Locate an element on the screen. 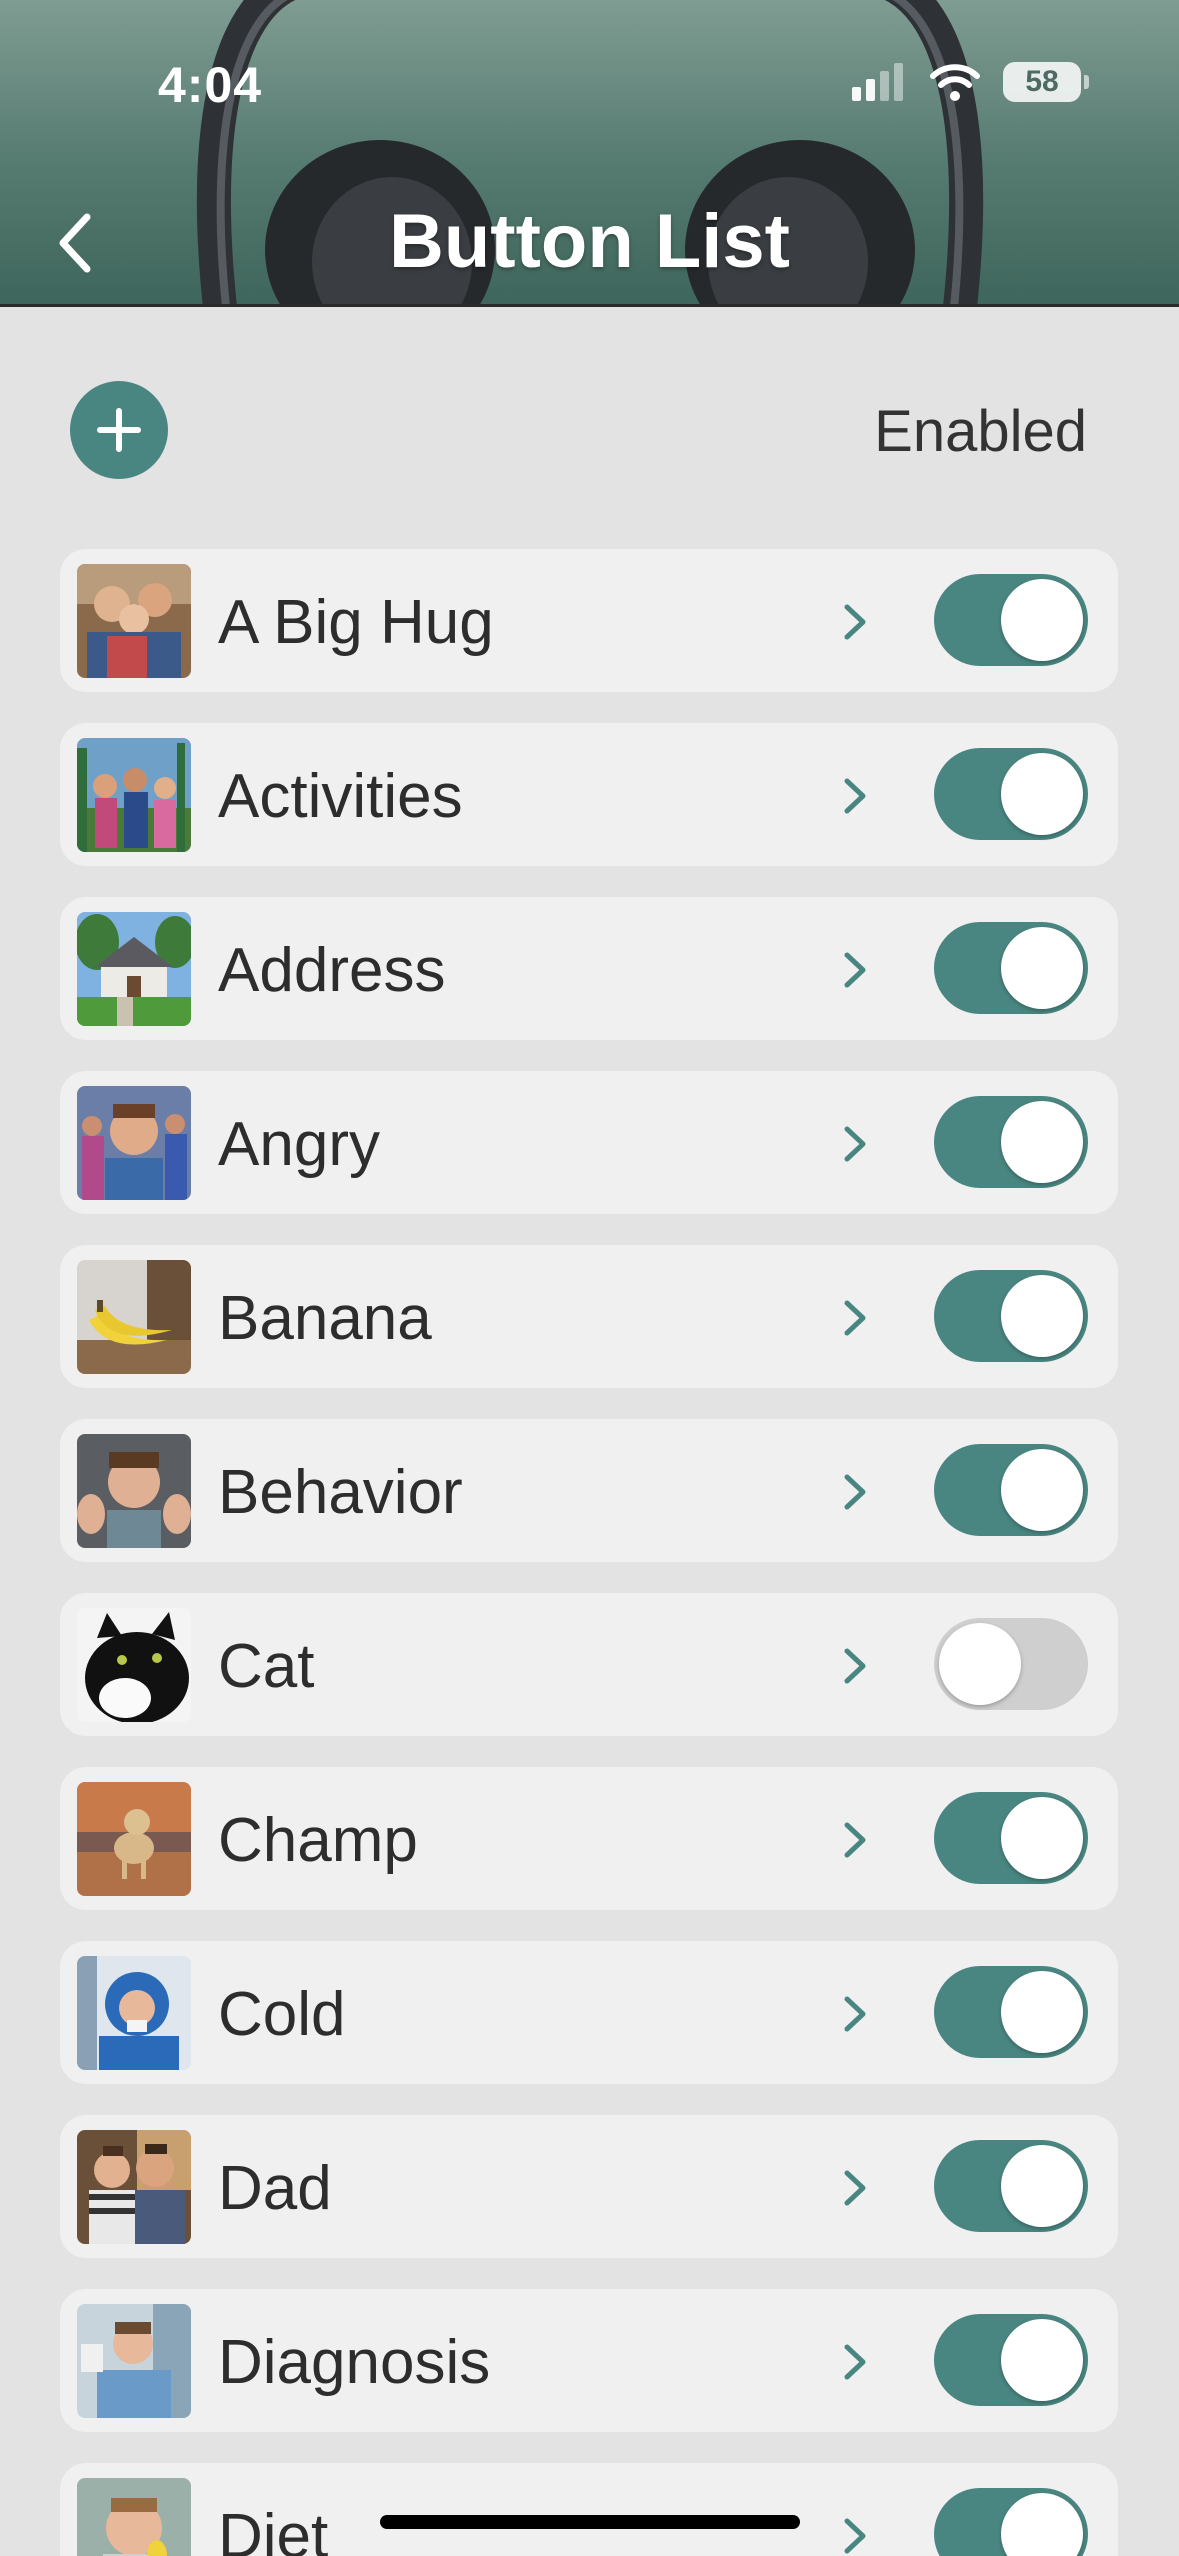  button-label: Angry is located at coordinates (299, 1144).